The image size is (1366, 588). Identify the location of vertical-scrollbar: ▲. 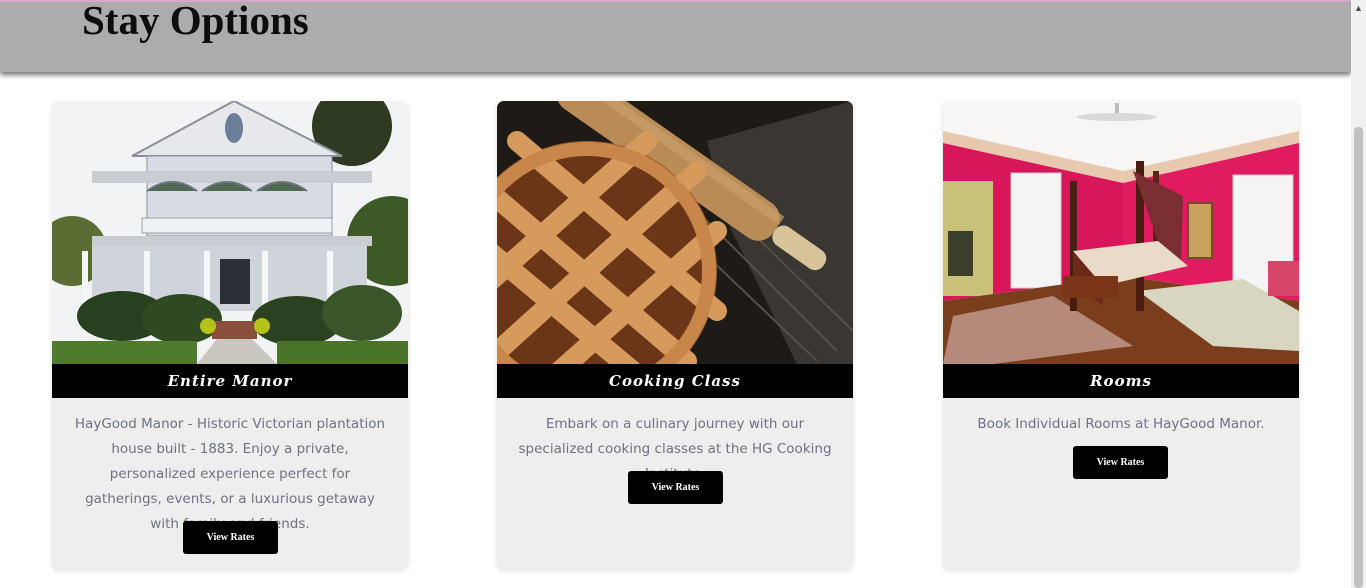
(1358, 294).